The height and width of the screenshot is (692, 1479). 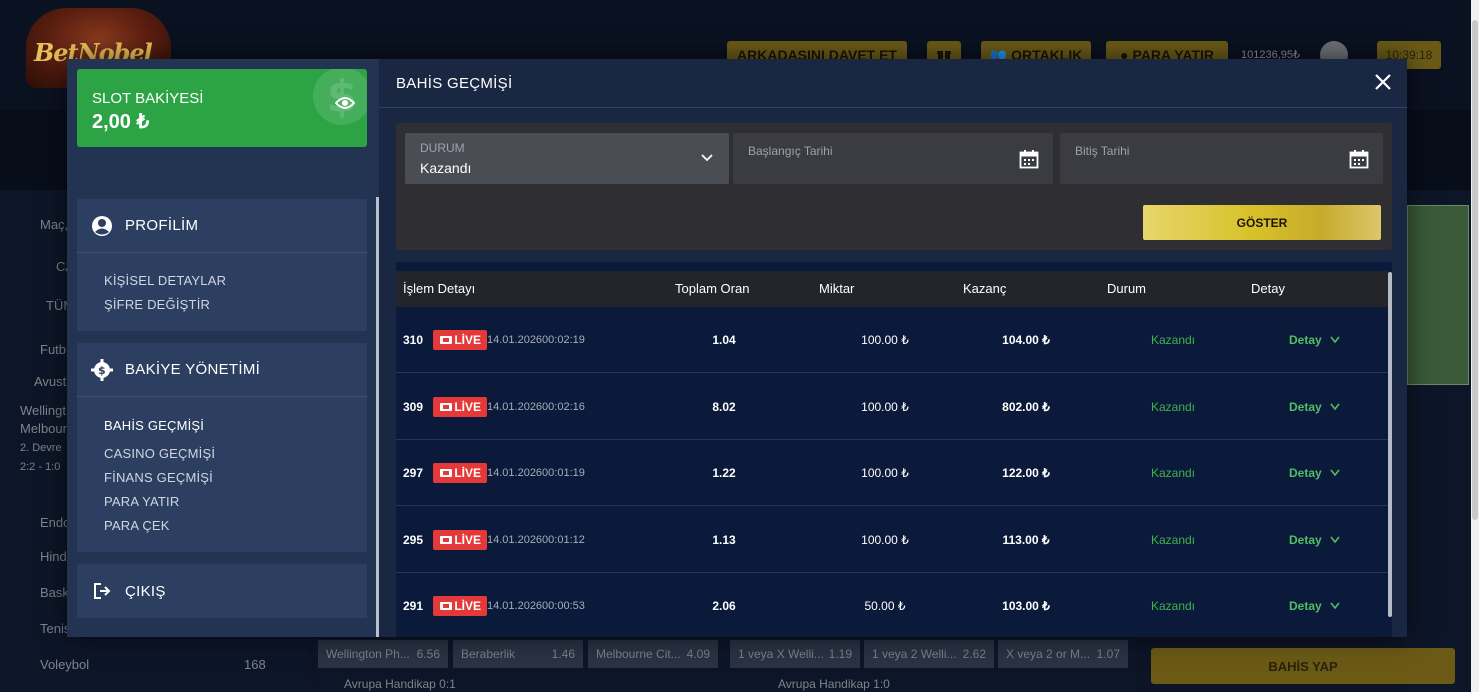 What do you see at coordinates (1262, 222) in the screenshot?
I see `show-button: GÖSTER` at bounding box center [1262, 222].